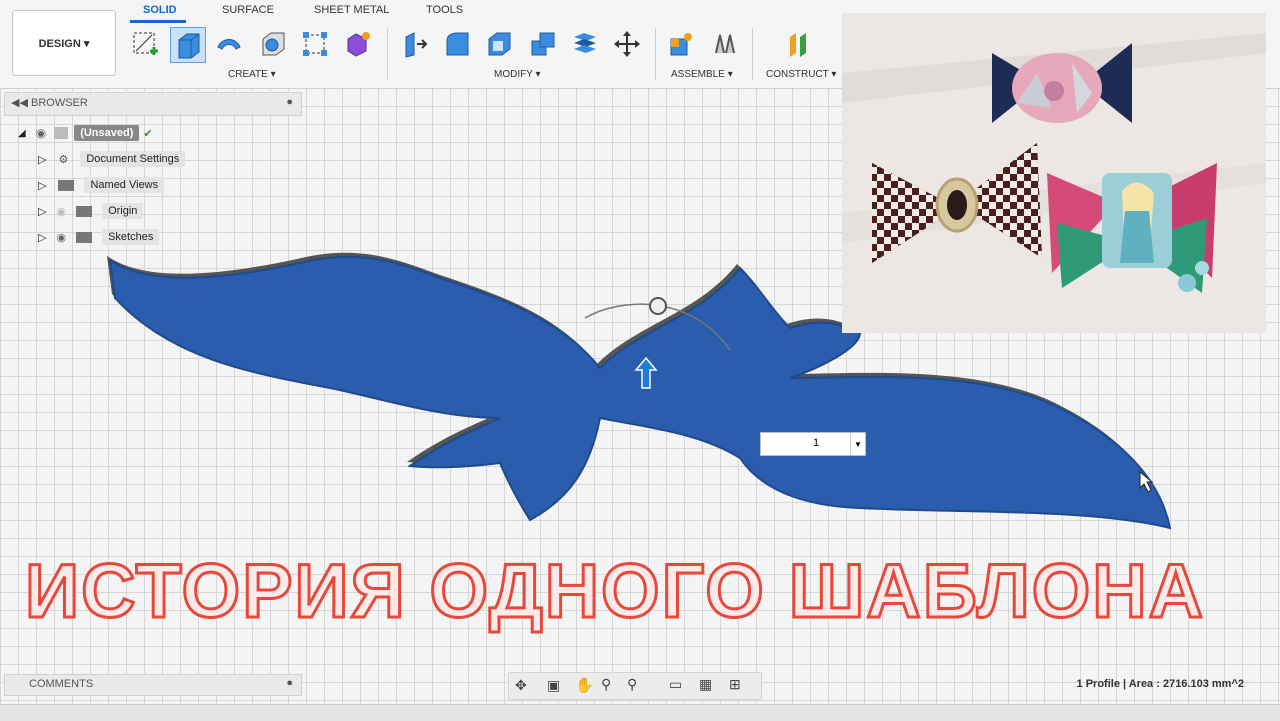 This screenshot has width=1280, height=721. I want to click on grid-settings-icon: ▦, so click(705, 684).